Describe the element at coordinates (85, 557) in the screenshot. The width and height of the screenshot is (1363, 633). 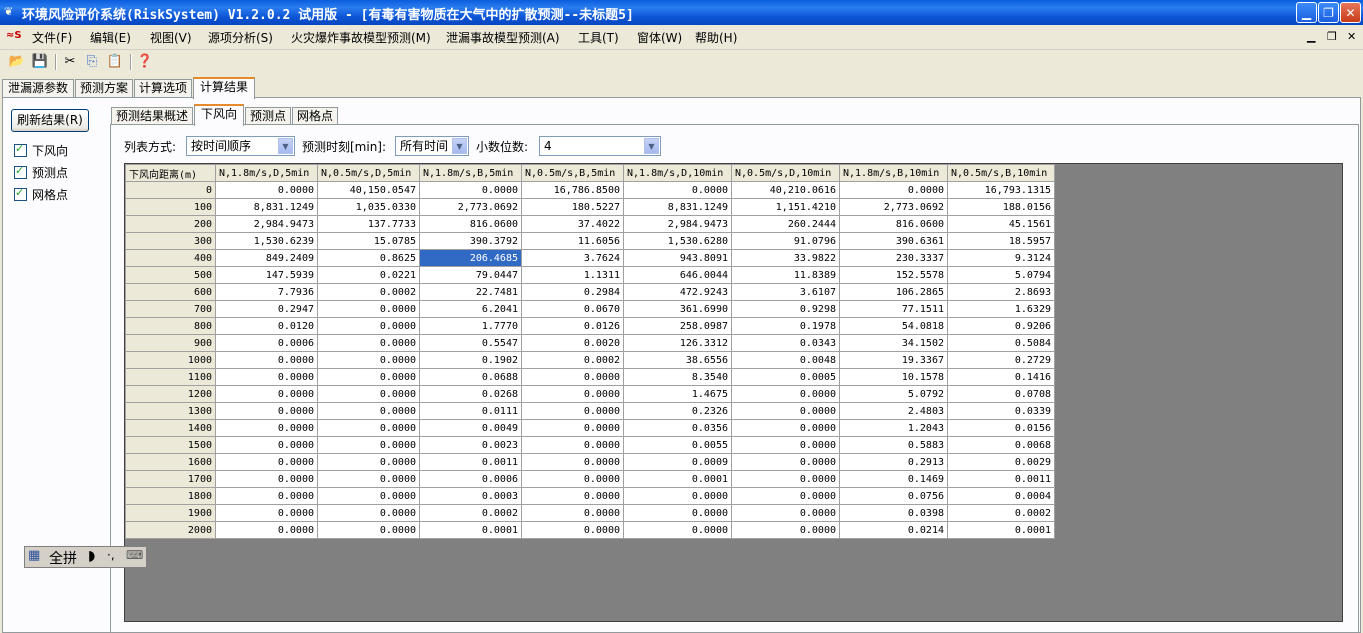
I see `ime-toolbar: ▦ 全拼 ◗ ·, ⌨` at that location.